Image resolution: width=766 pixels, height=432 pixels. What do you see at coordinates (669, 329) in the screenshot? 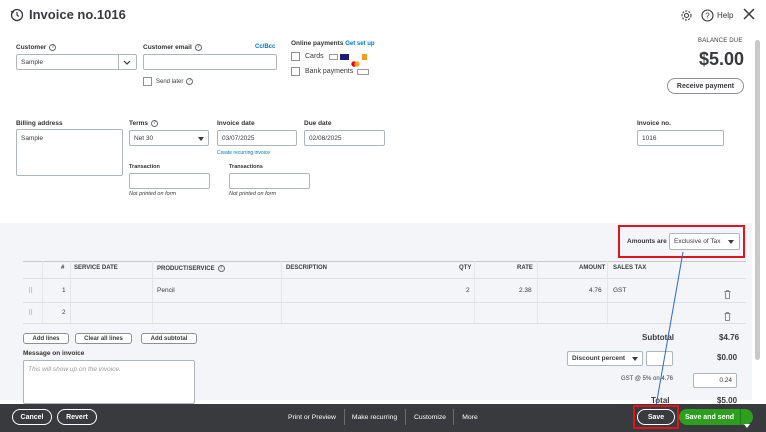
I see `annotation-arrow` at bounding box center [669, 329].